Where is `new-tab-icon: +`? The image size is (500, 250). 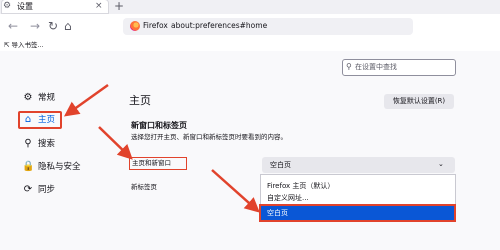 new-tab-icon: + is located at coordinates (119, 6).